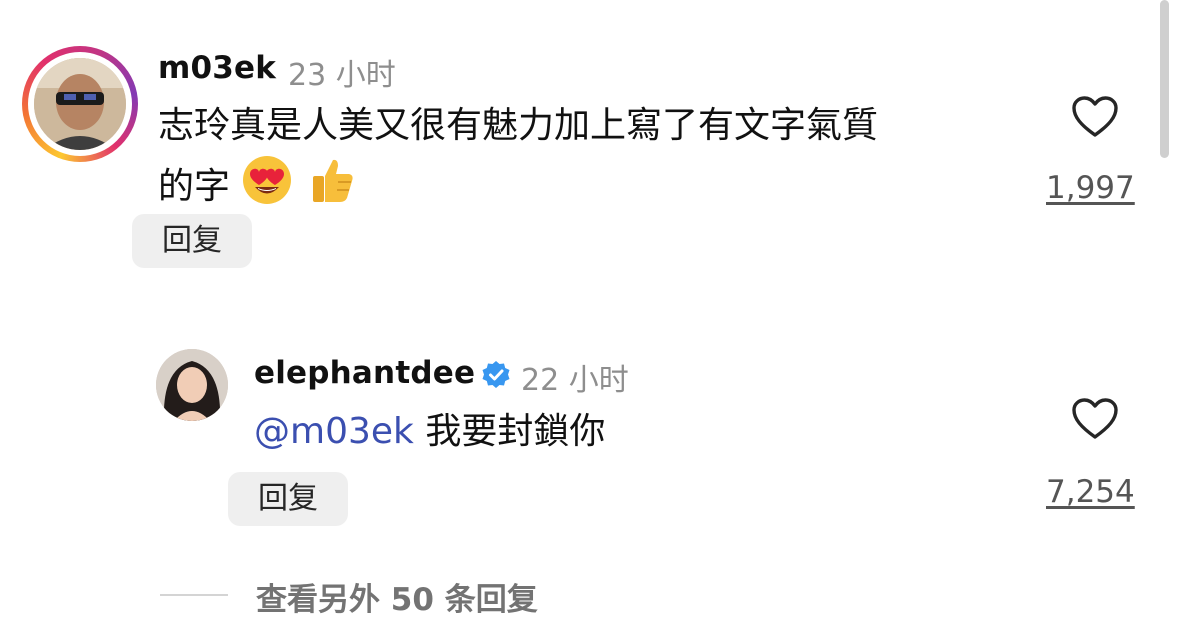  What do you see at coordinates (334, 431) in the screenshot?
I see `mention-link: @m03ek` at bounding box center [334, 431].